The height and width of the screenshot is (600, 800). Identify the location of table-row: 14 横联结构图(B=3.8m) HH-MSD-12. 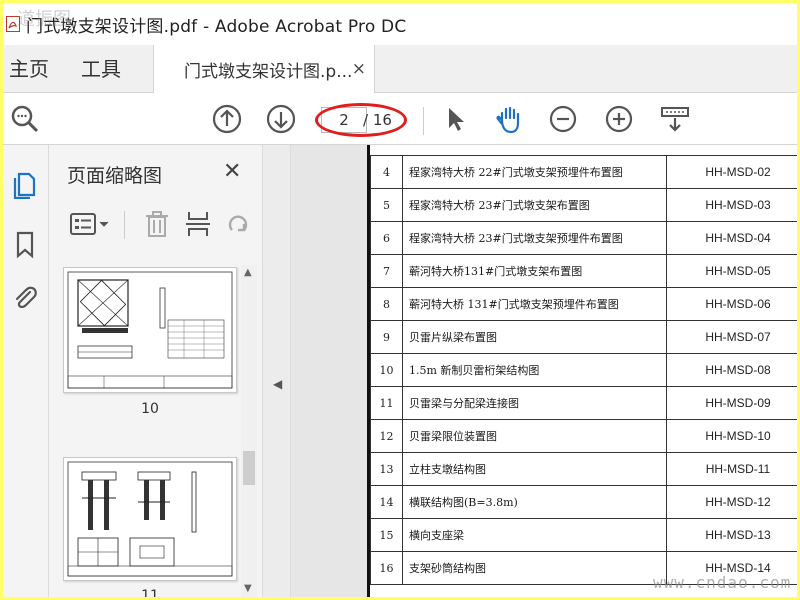
(583, 502).